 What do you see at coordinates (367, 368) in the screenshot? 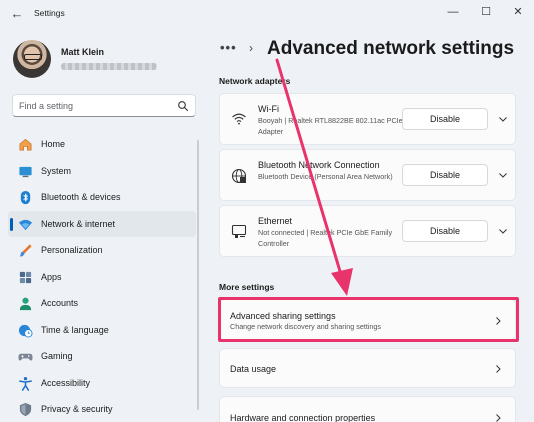
I see `data-usage-item: Data usage` at bounding box center [367, 368].